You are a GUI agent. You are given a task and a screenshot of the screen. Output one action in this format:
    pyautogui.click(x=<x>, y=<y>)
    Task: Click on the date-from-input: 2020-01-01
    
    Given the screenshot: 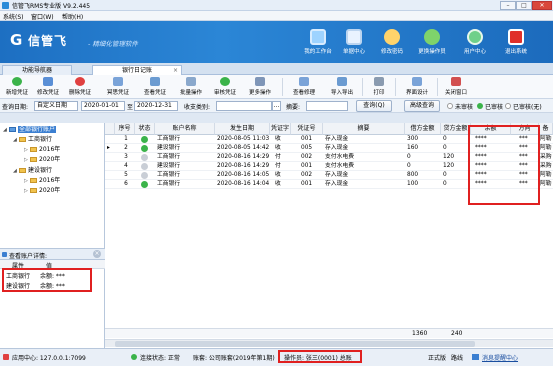 What is the action you would take?
    pyautogui.click(x=103, y=106)
    